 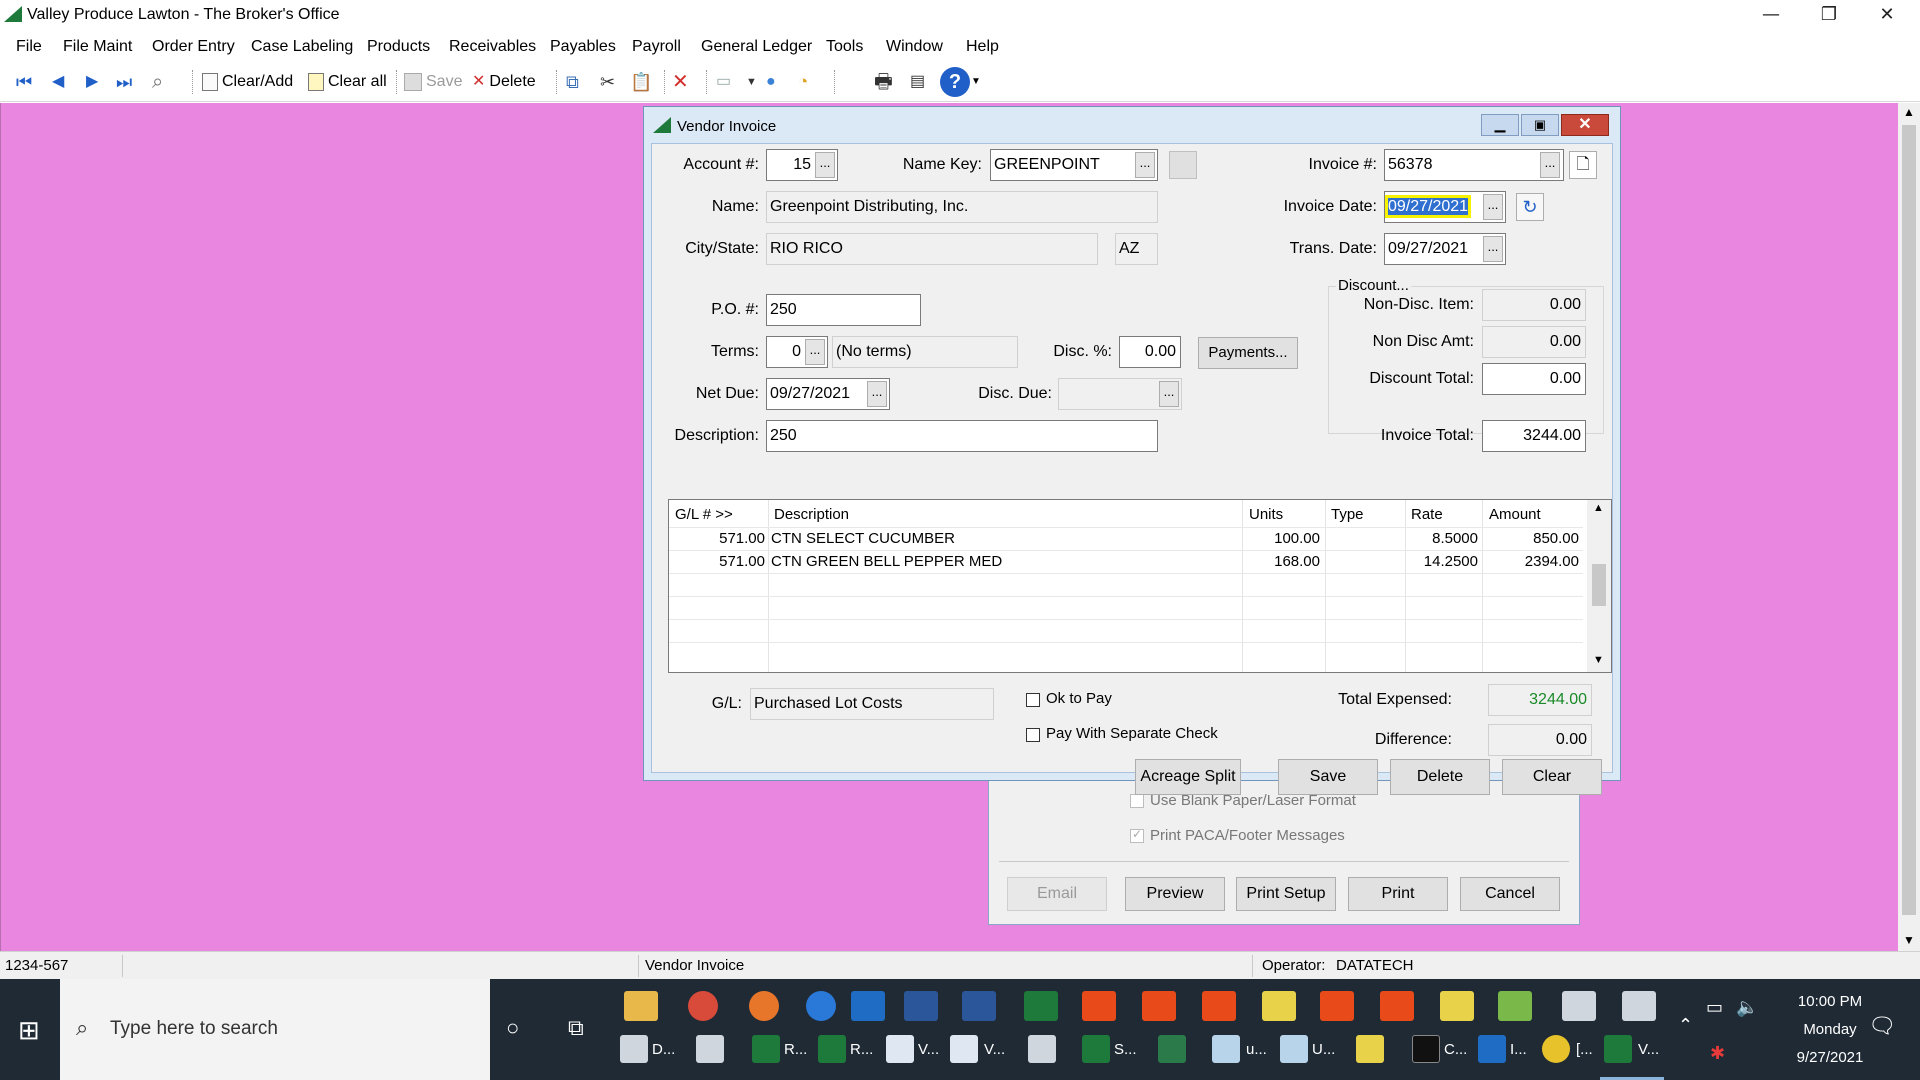 I want to click on network-icon: ▭, so click(x=1714, y=1007).